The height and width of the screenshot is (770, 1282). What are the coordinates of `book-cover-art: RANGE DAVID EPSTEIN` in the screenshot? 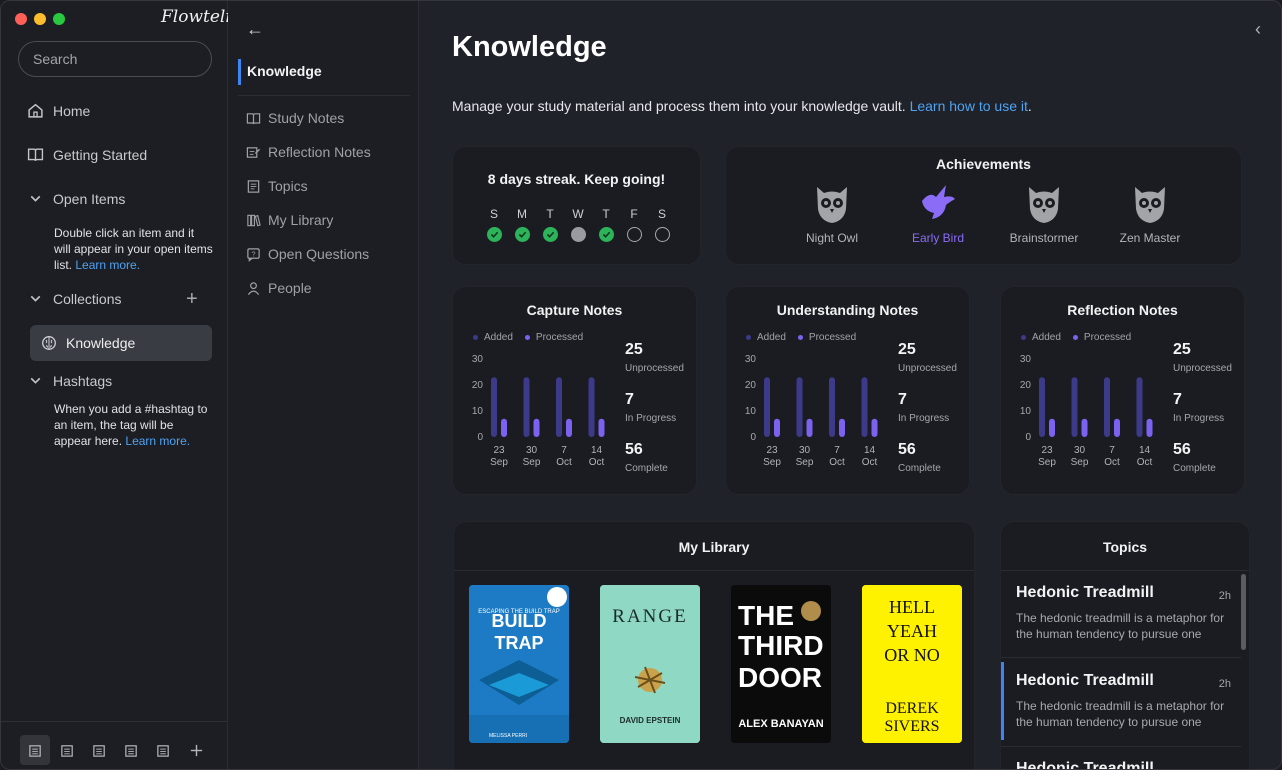 It's located at (650, 664).